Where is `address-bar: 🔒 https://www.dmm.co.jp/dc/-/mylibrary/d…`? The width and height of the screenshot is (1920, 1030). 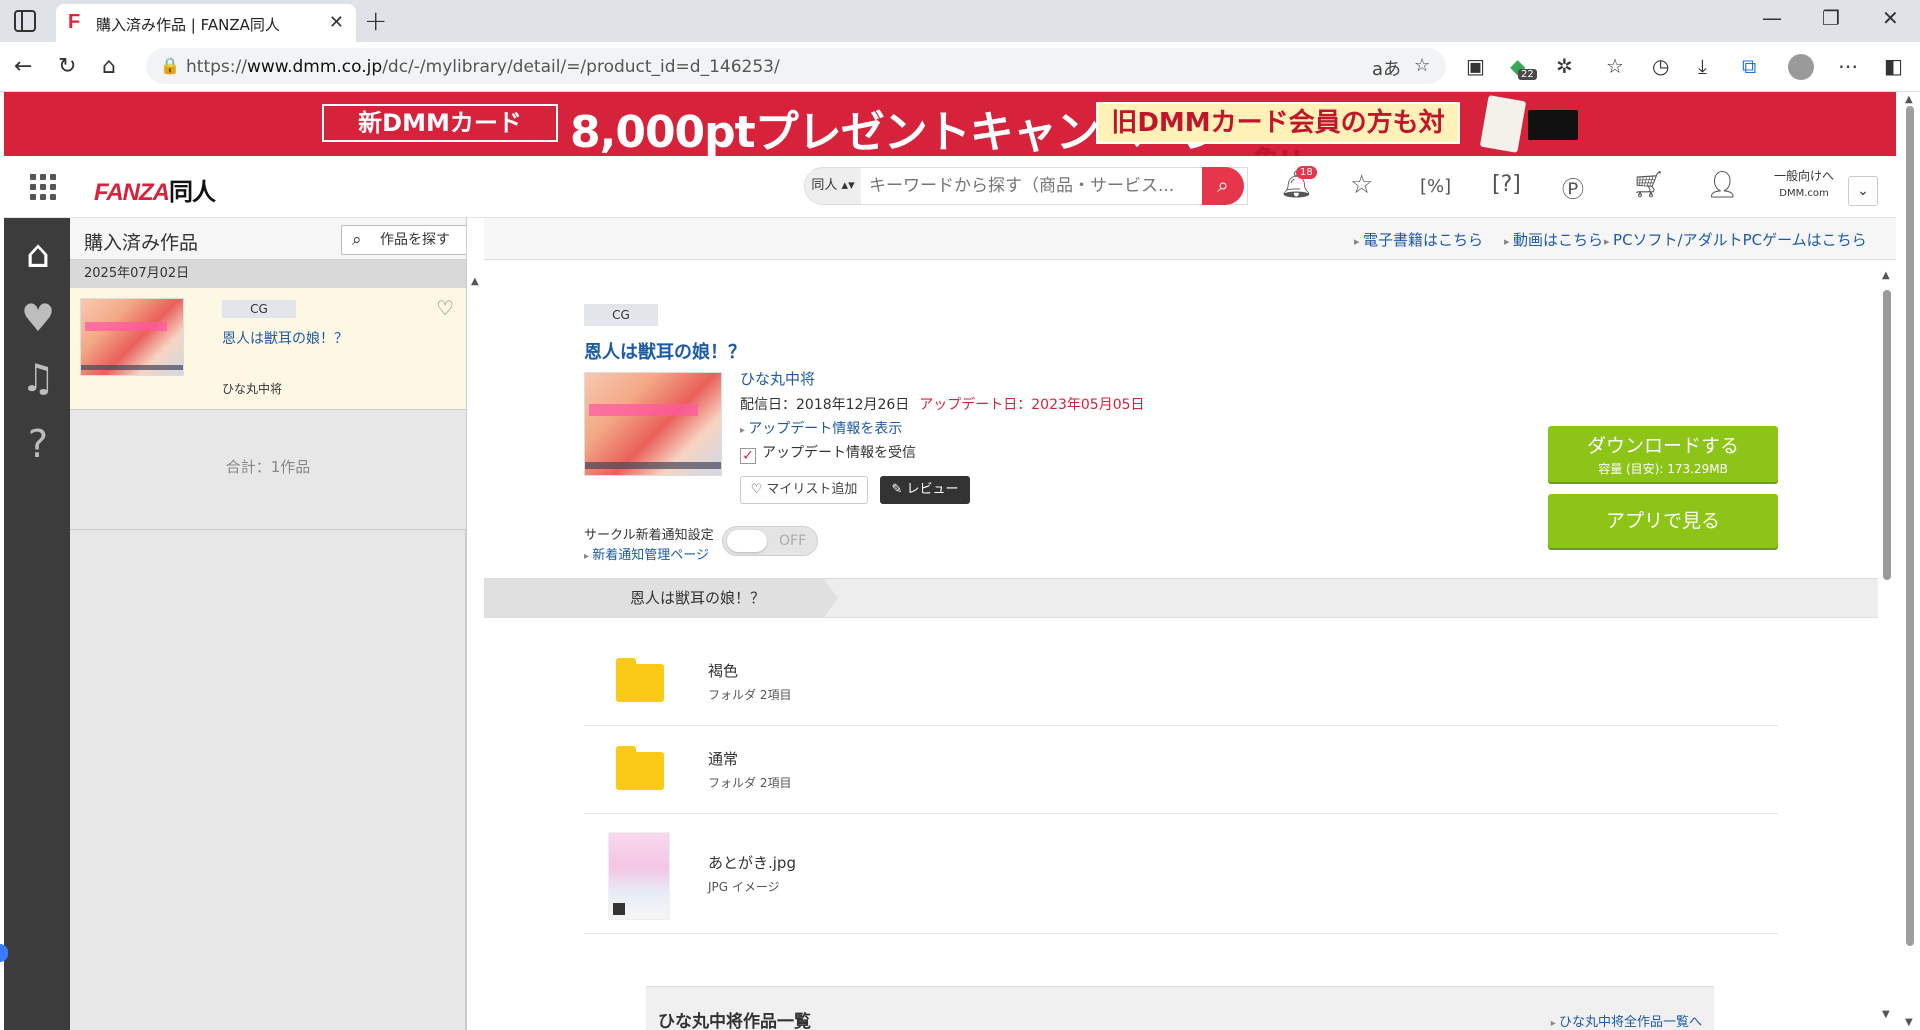 address-bar: 🔒 https://www.dmm.co.jp/dc/-/mylibrary/d… is located at coordinates (796, 66).